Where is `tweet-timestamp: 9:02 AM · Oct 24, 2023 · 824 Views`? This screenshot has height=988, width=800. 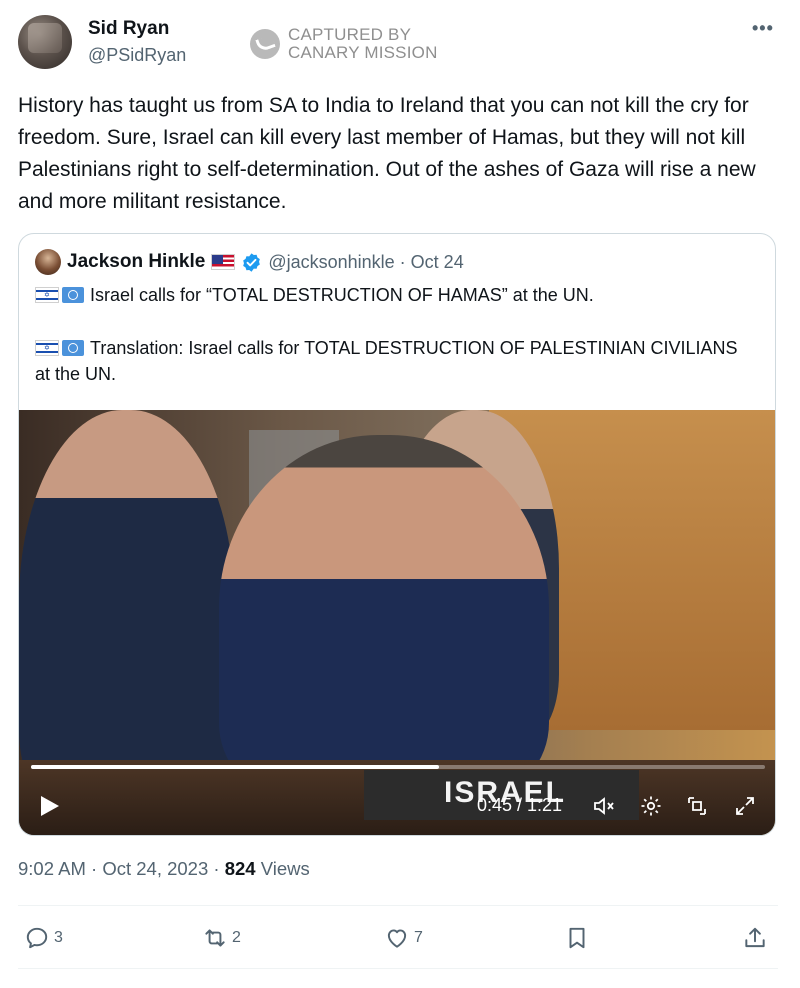
tweet-timestamp: 9:02 AM · Oct 24, 2023 · 824 Views is located at coordinates (164, 869).